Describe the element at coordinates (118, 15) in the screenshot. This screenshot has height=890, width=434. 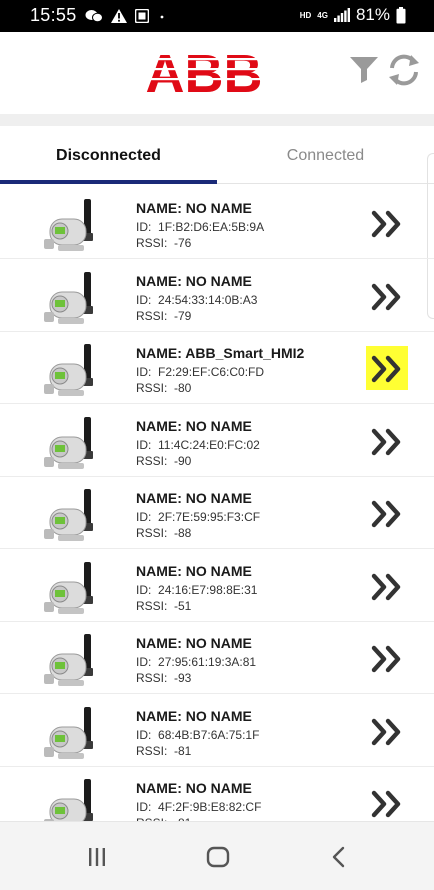
I see `warning-icon` at that location.